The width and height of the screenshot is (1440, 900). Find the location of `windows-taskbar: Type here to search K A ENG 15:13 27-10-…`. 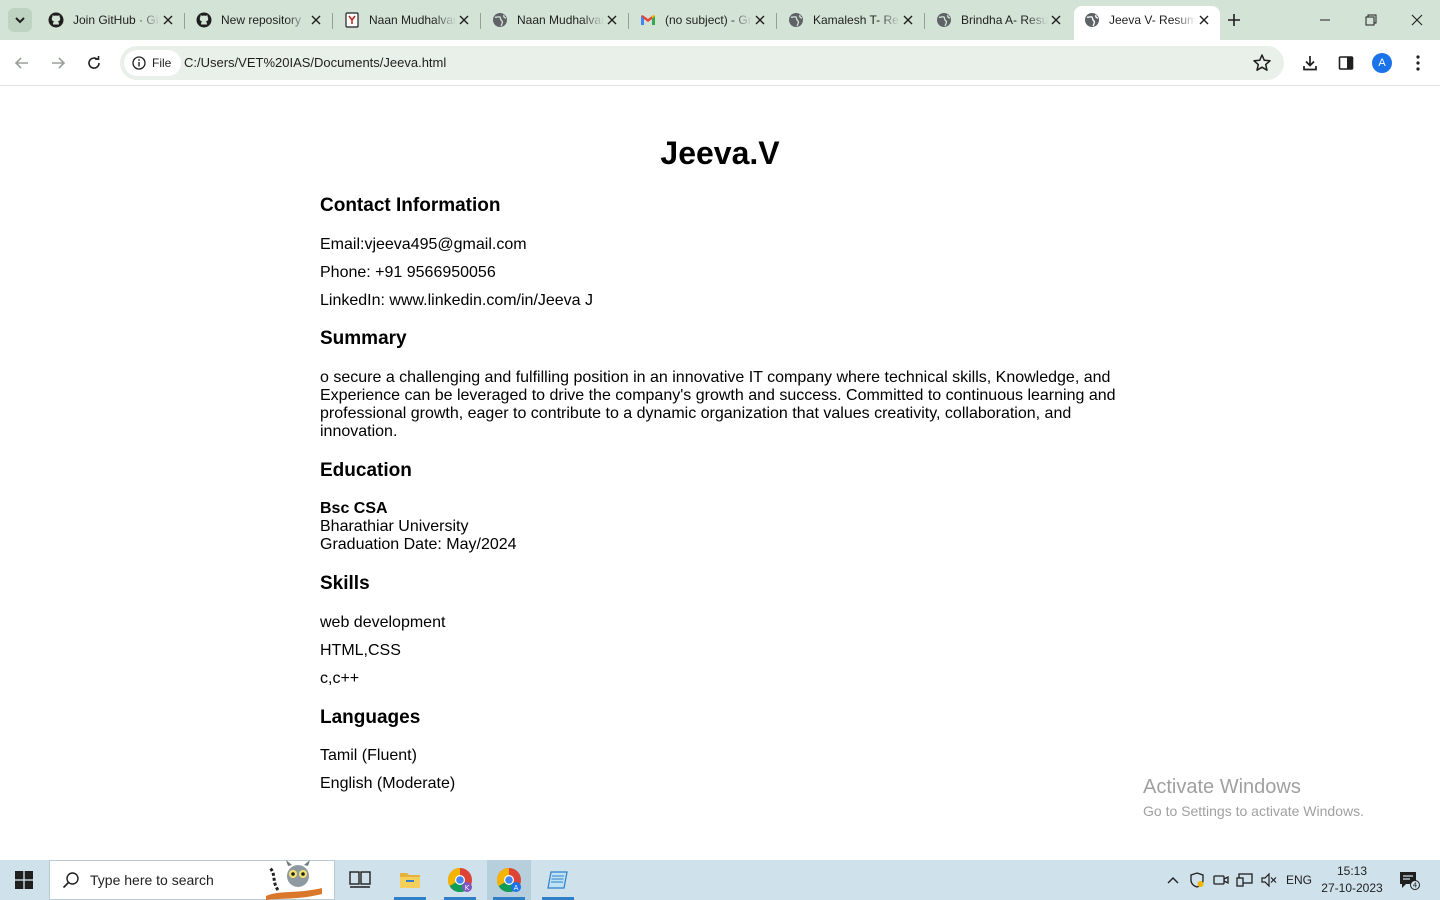

windows-taskbar: Type here to search K A ENG 15:13 27-10-… is located at coordinates (720, 880).